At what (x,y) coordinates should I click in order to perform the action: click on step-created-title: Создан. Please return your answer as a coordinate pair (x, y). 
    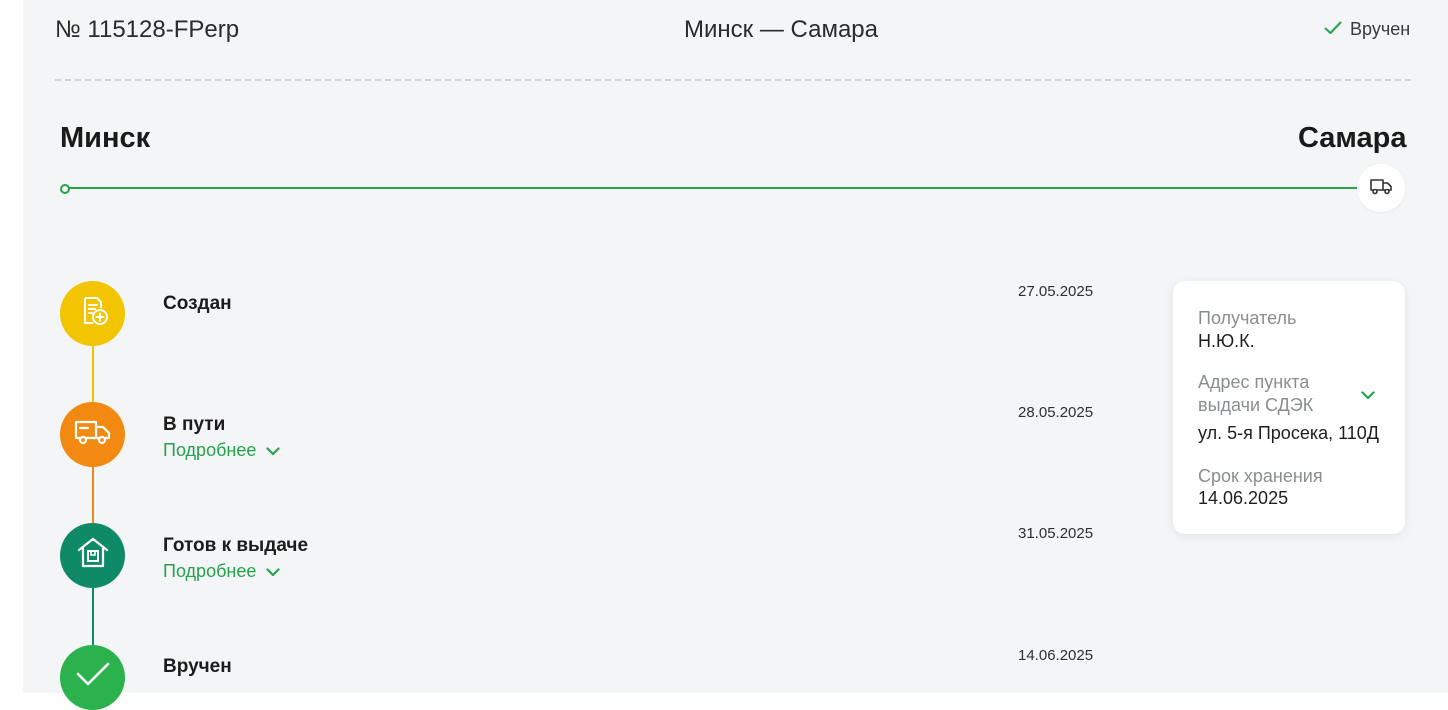
    Looking at the image, I should click on (197, 303).